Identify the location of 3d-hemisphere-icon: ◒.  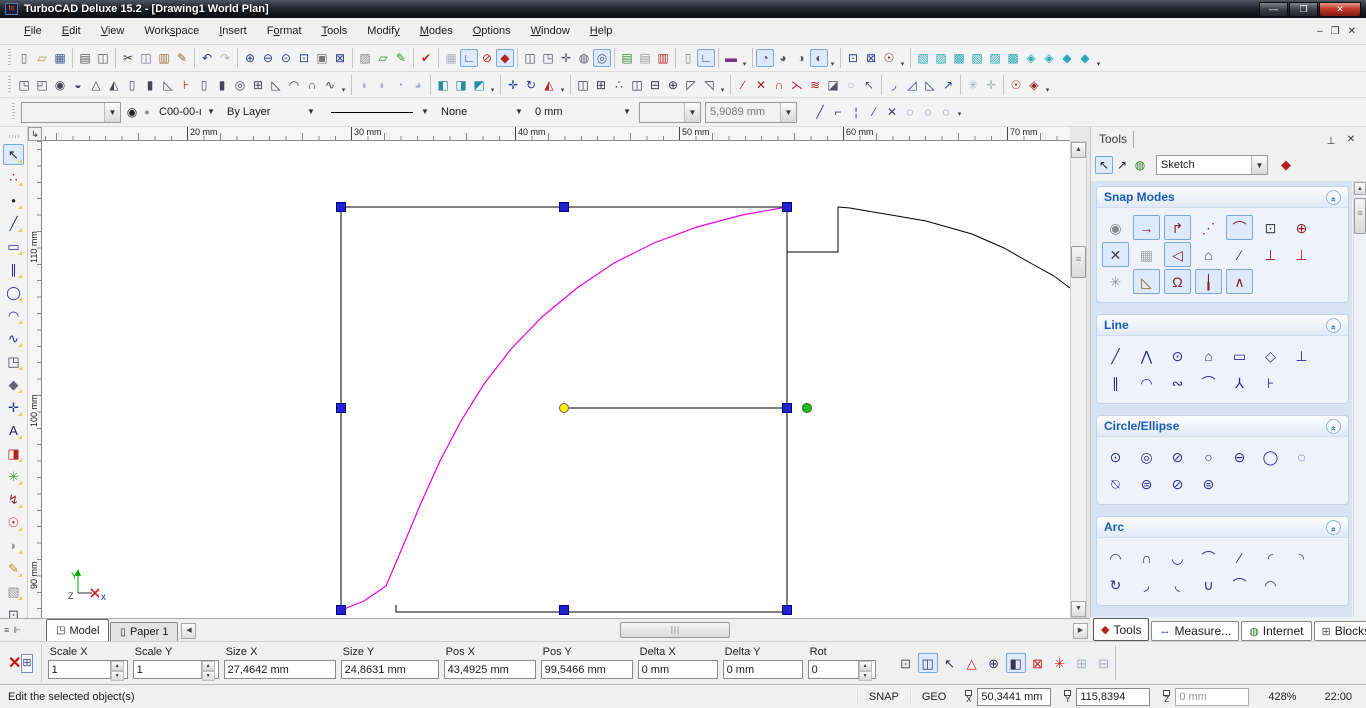
(78, 85).